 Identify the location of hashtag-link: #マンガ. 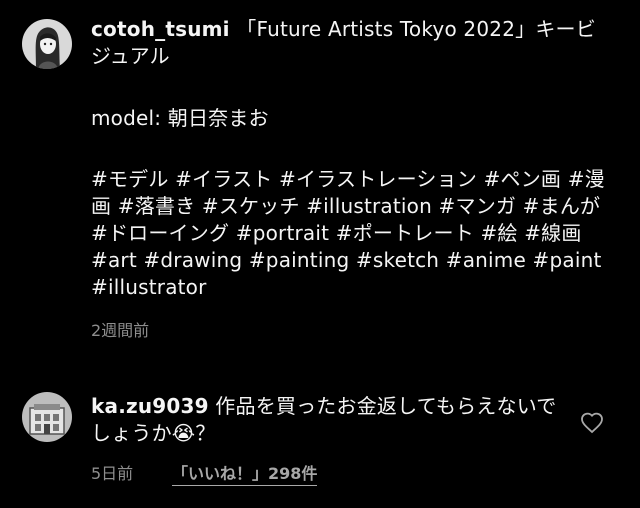
(478, 206).